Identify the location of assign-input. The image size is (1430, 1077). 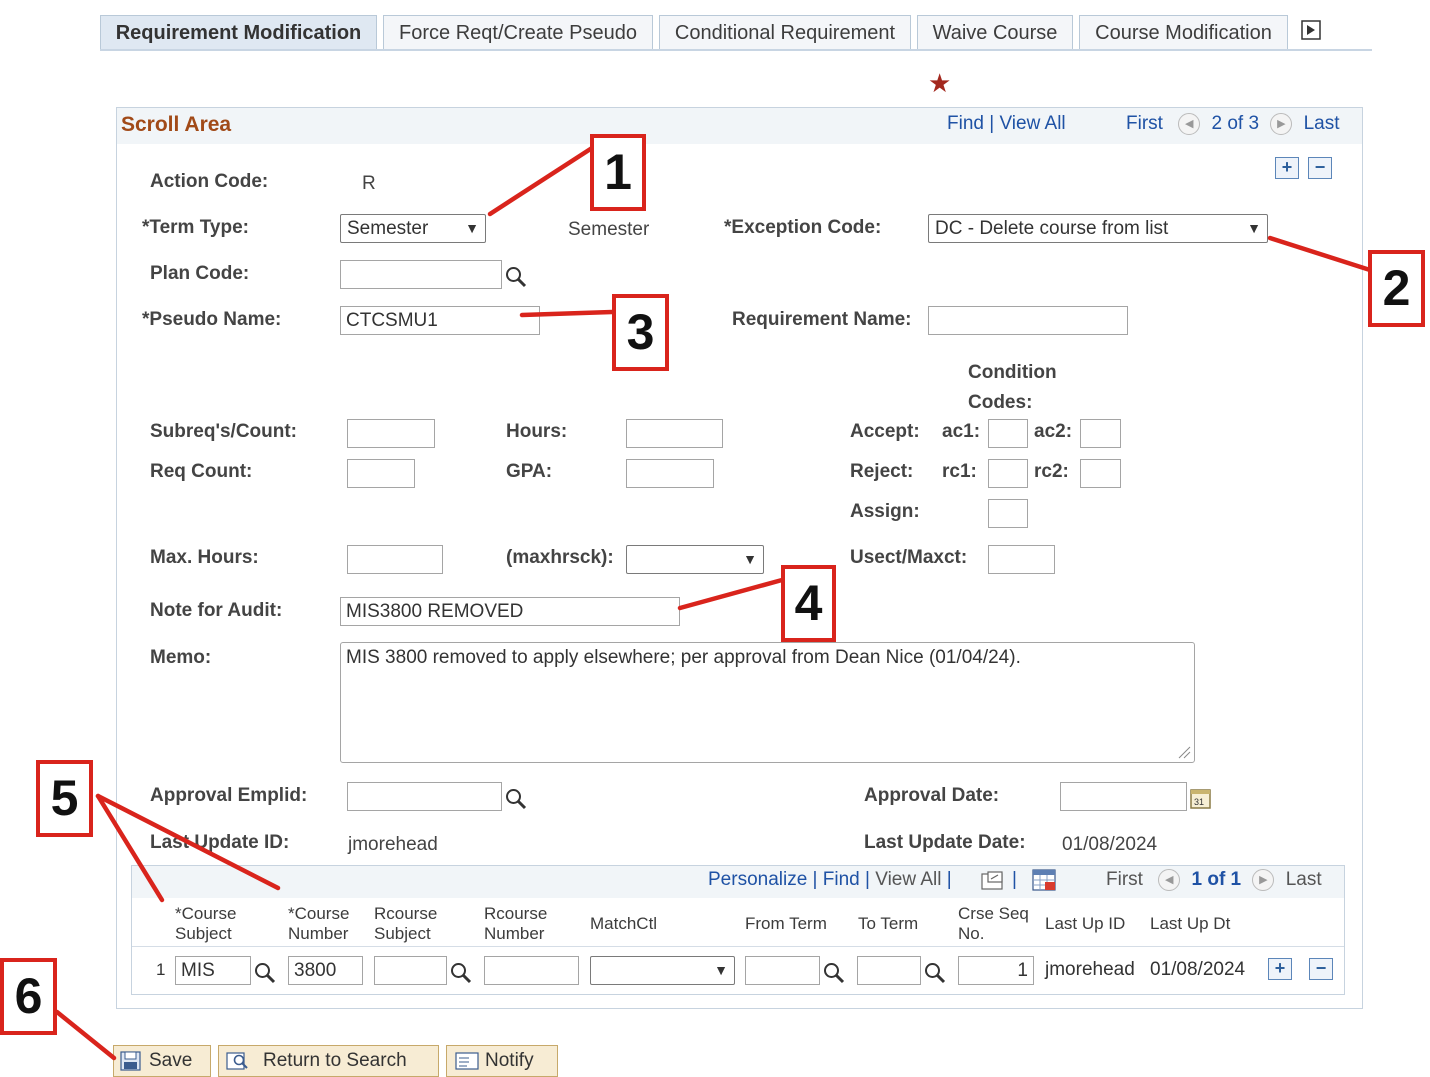
(1008, 513).